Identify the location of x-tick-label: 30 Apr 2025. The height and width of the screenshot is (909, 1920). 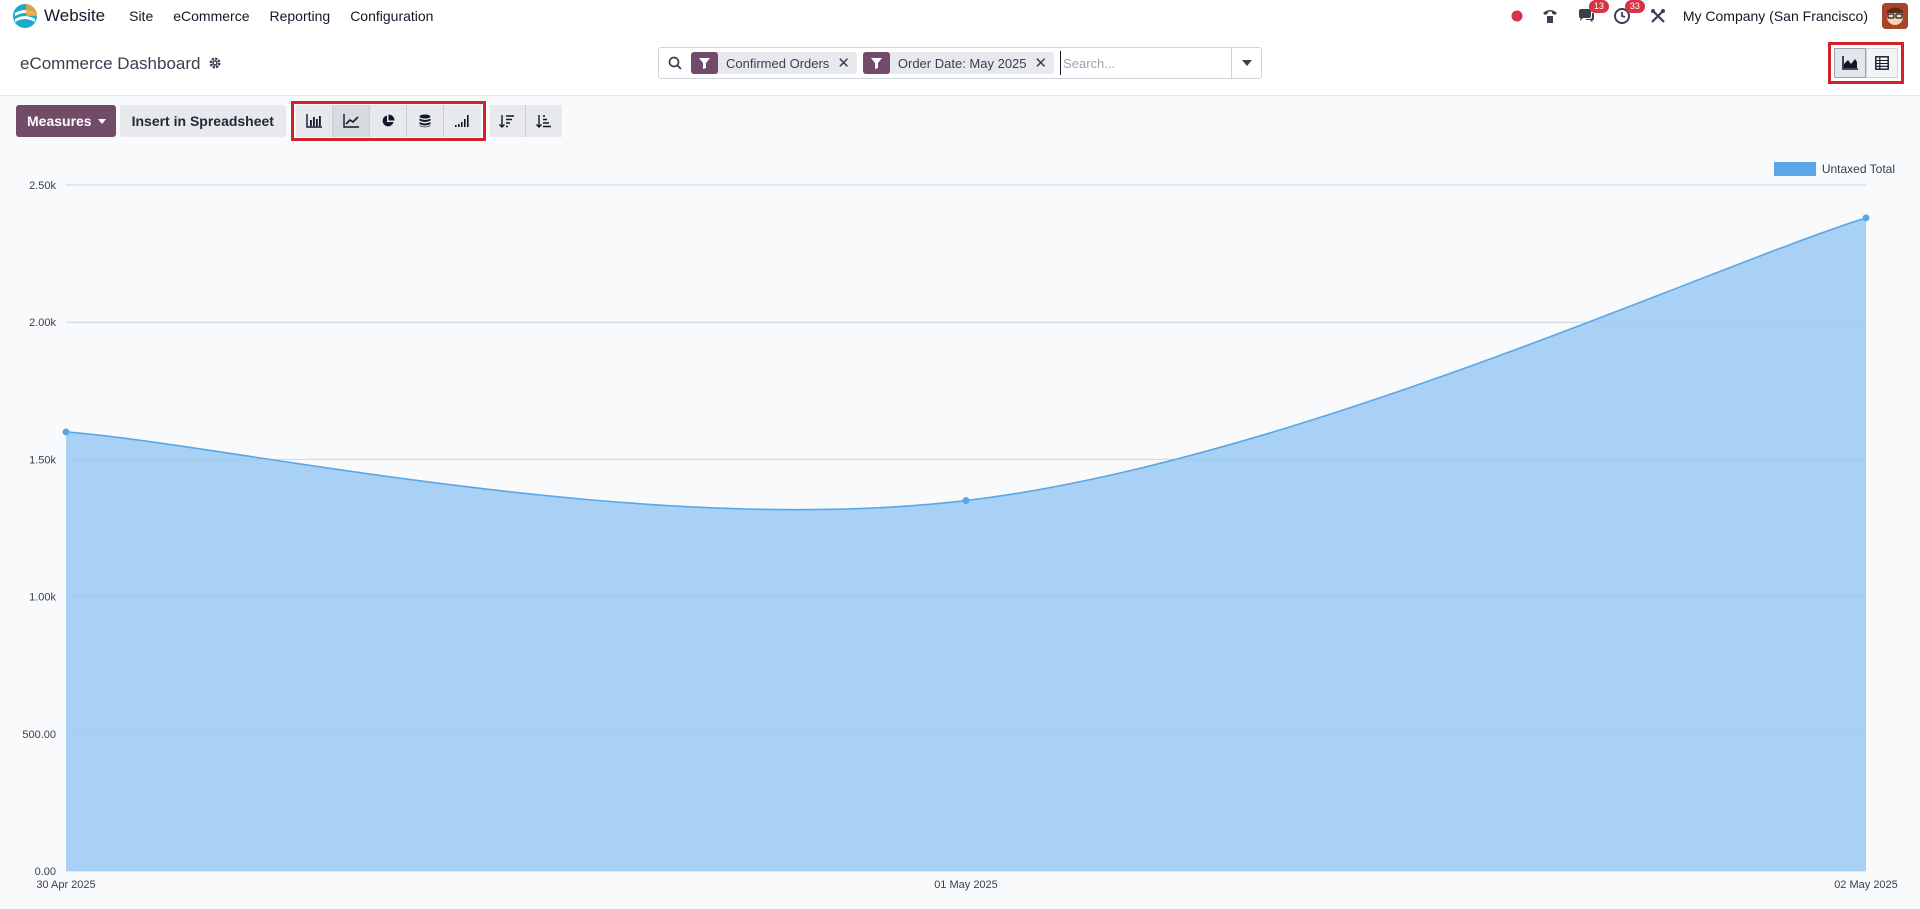
(65, 885).